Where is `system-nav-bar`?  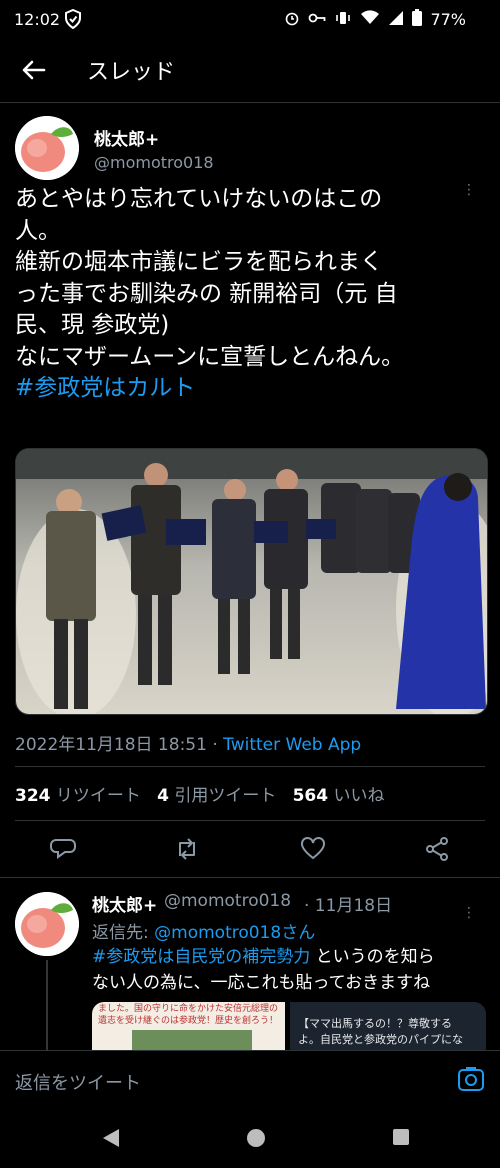 system-nav-bar is located at coordinates (250, 1137).